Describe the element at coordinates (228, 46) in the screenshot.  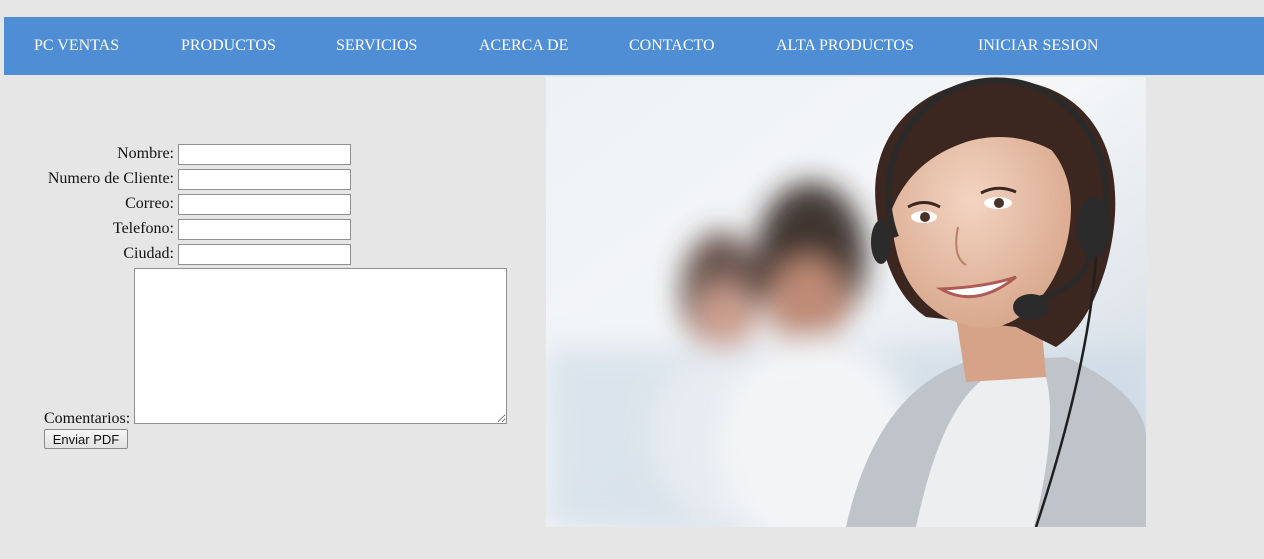
I see `nav-item-productos: PRODUCTOS` at that location.